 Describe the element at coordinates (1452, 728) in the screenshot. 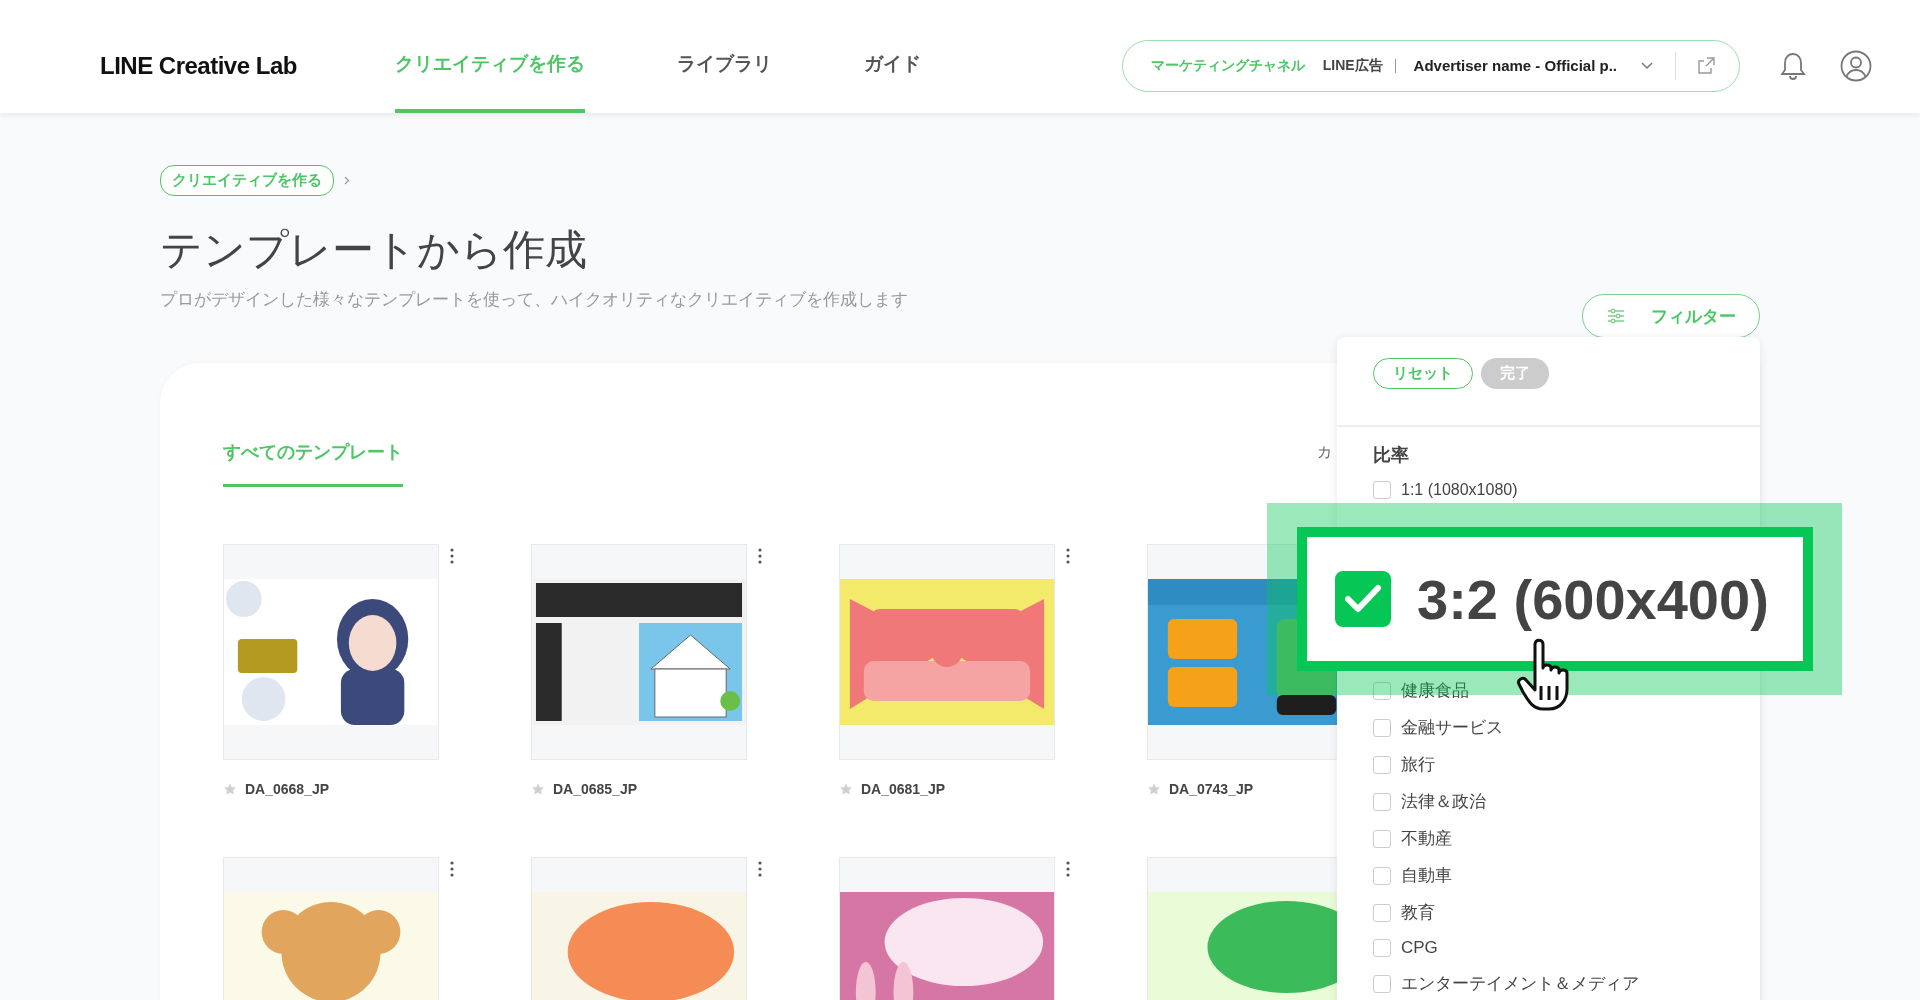

I see `option-label: 金融サービス` at that location.